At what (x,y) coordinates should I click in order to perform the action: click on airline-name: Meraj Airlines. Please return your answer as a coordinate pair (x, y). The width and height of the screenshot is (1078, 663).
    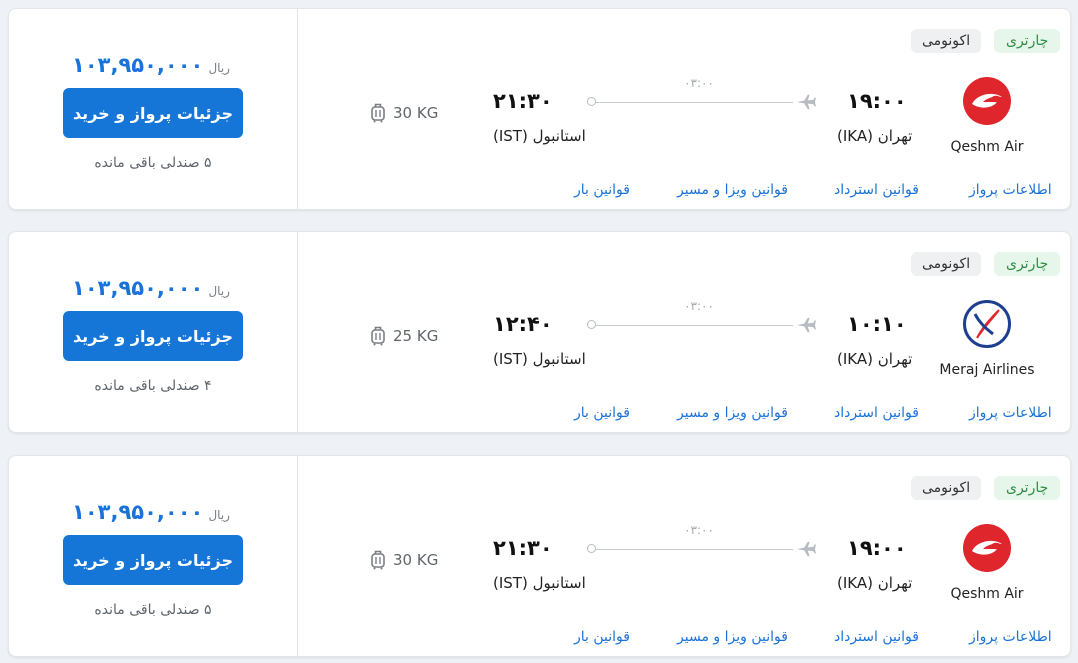
    Looking at the image, I should click on (987, 370).